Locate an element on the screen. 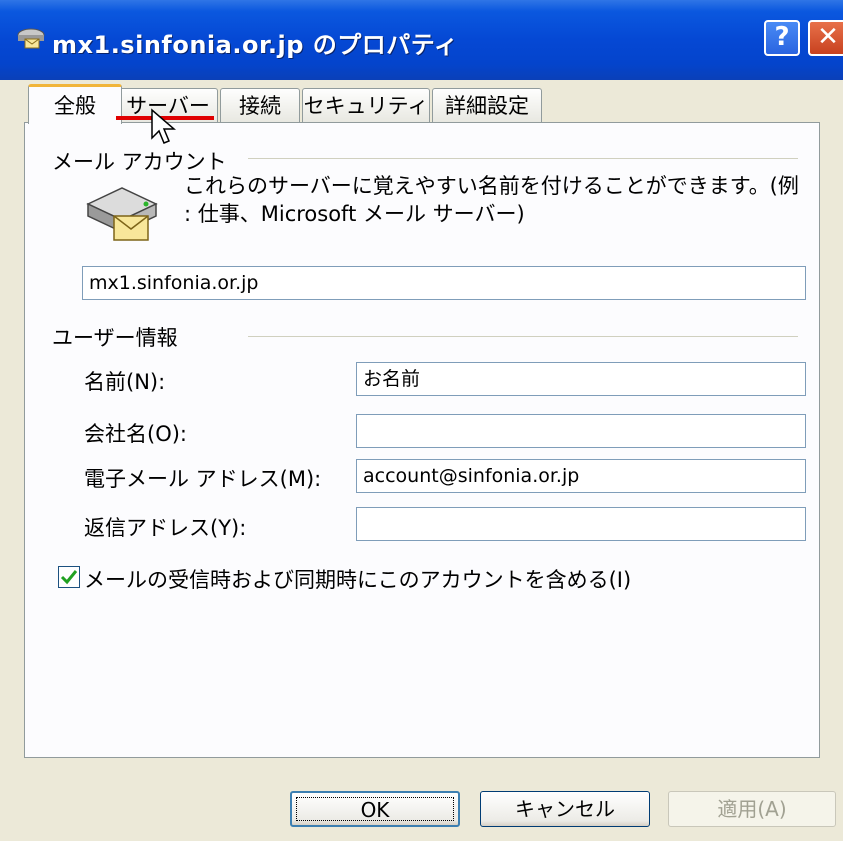  mouse-cursor-icon is located at coordinates (164, 126).